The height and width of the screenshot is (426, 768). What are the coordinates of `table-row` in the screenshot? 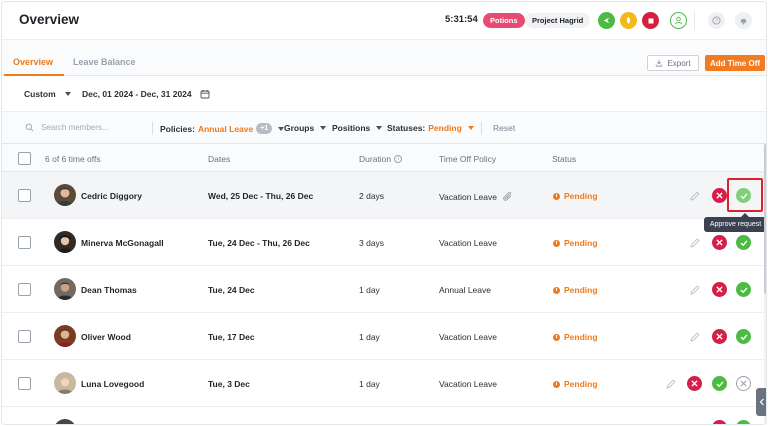 It's located at (384, 415).